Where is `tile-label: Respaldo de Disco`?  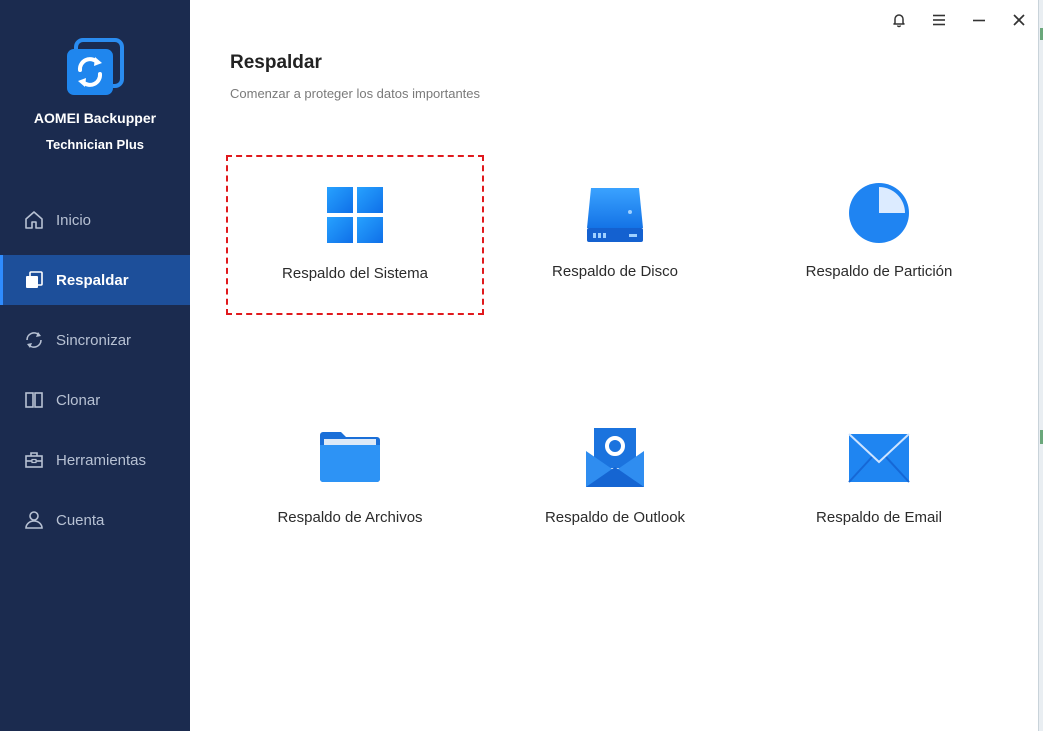
tile-label: Respaldo de Disco is located at coordinates (615, 271).